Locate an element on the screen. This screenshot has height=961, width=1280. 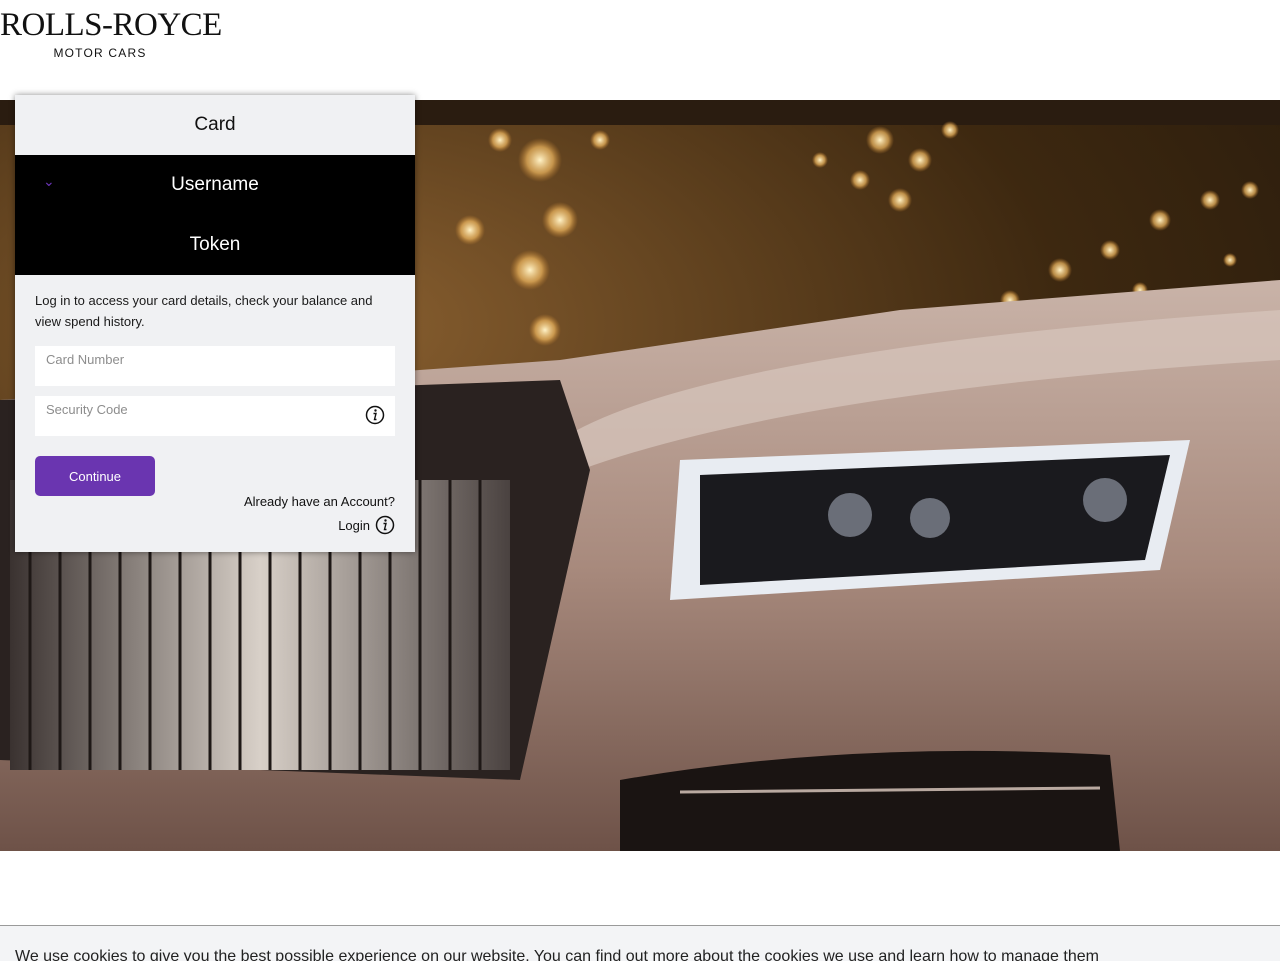
security-code-input is located at coordinates (215, 416).